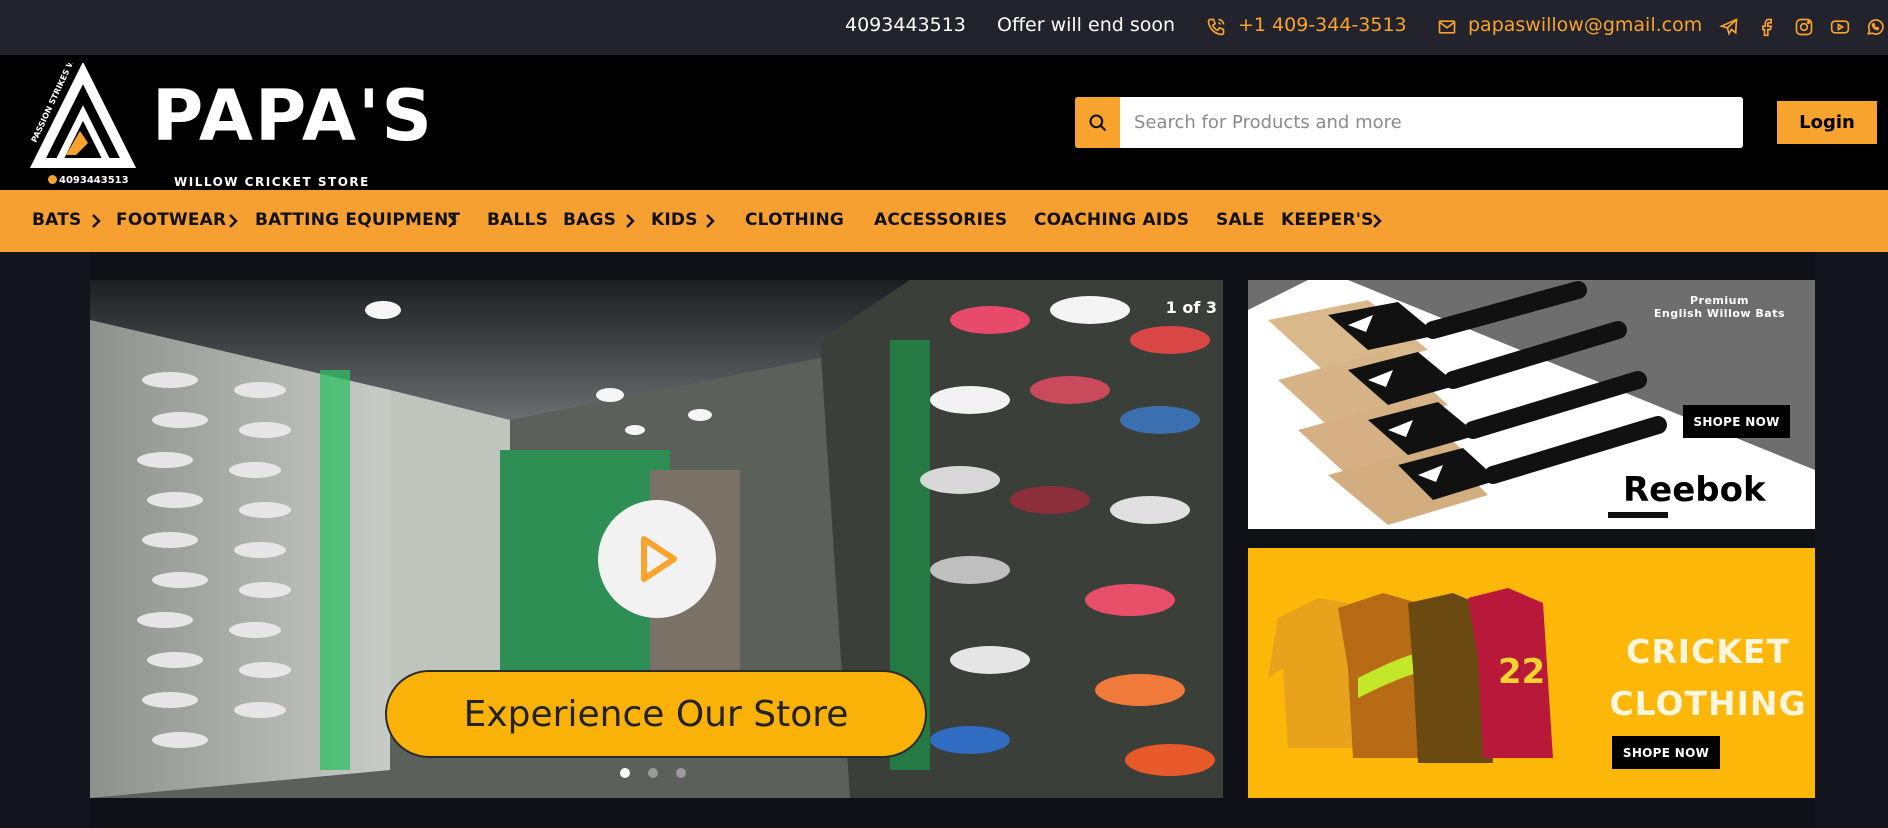  What do you see at coordinates (1240, 220) in the screenshot?
I see `nav-item-sale: SALE` at bounding box center [1240, 220].